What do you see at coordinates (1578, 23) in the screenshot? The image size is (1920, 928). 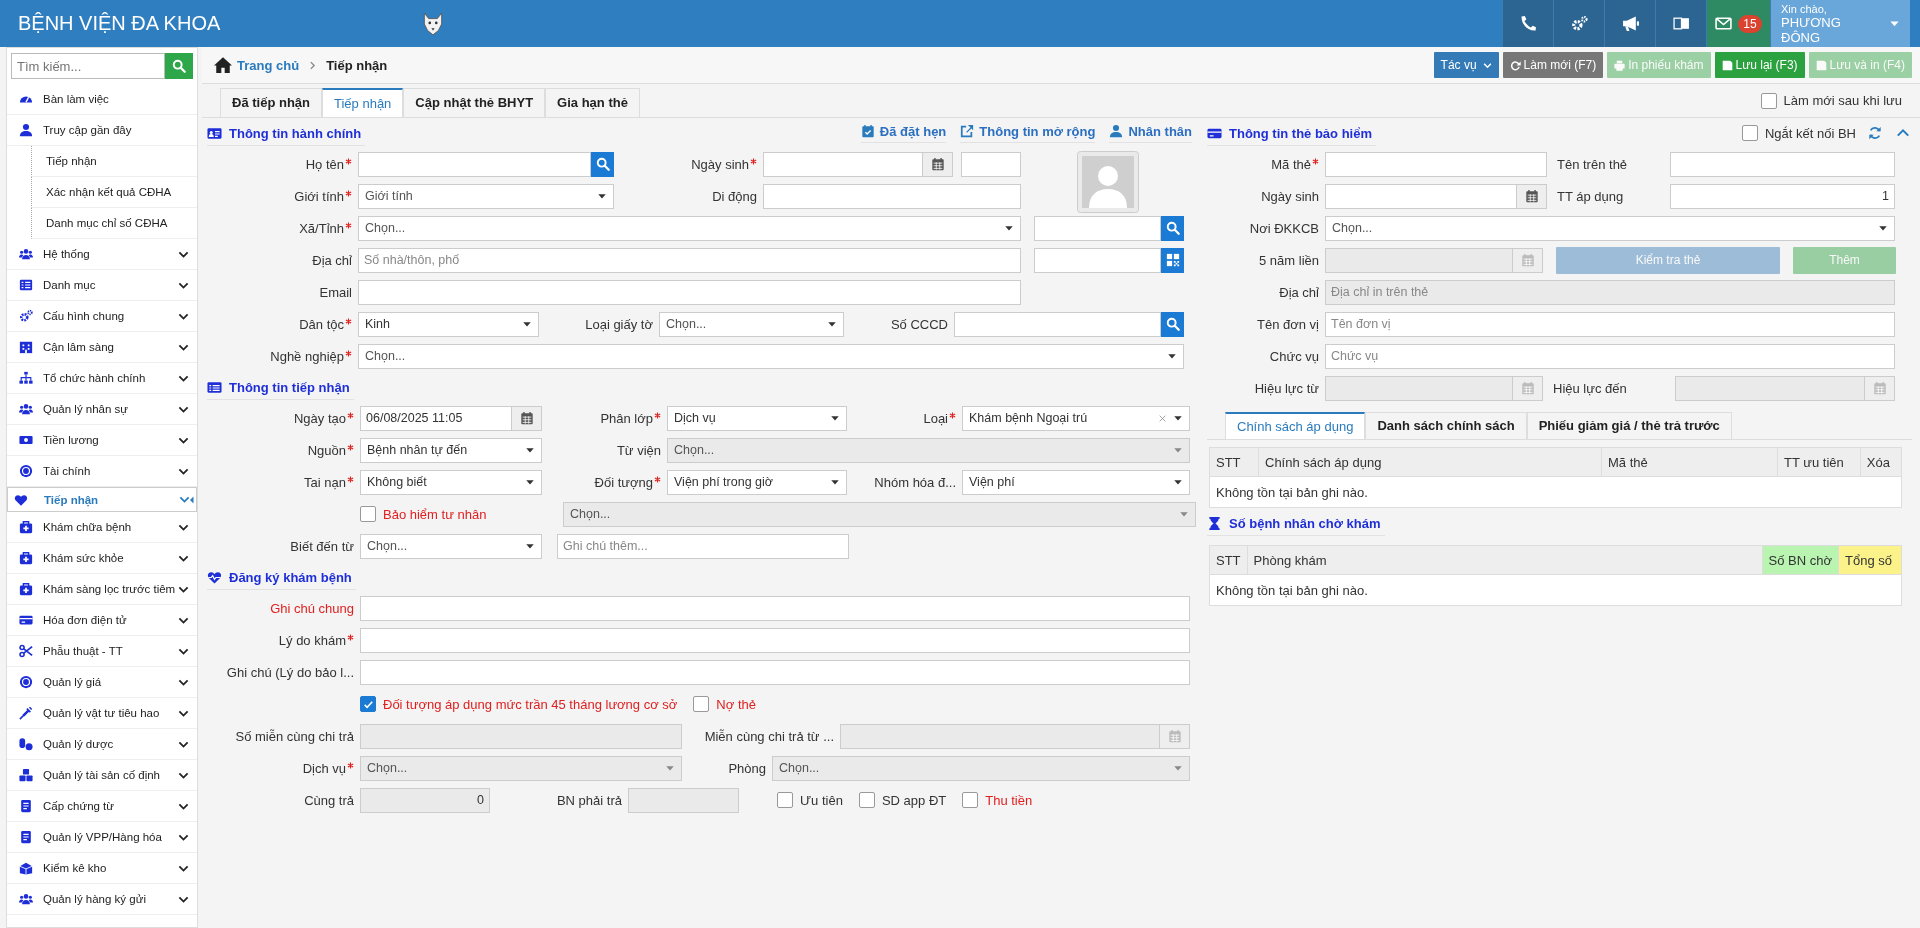 I see `settings-button` at bounding box center [1578, 23].